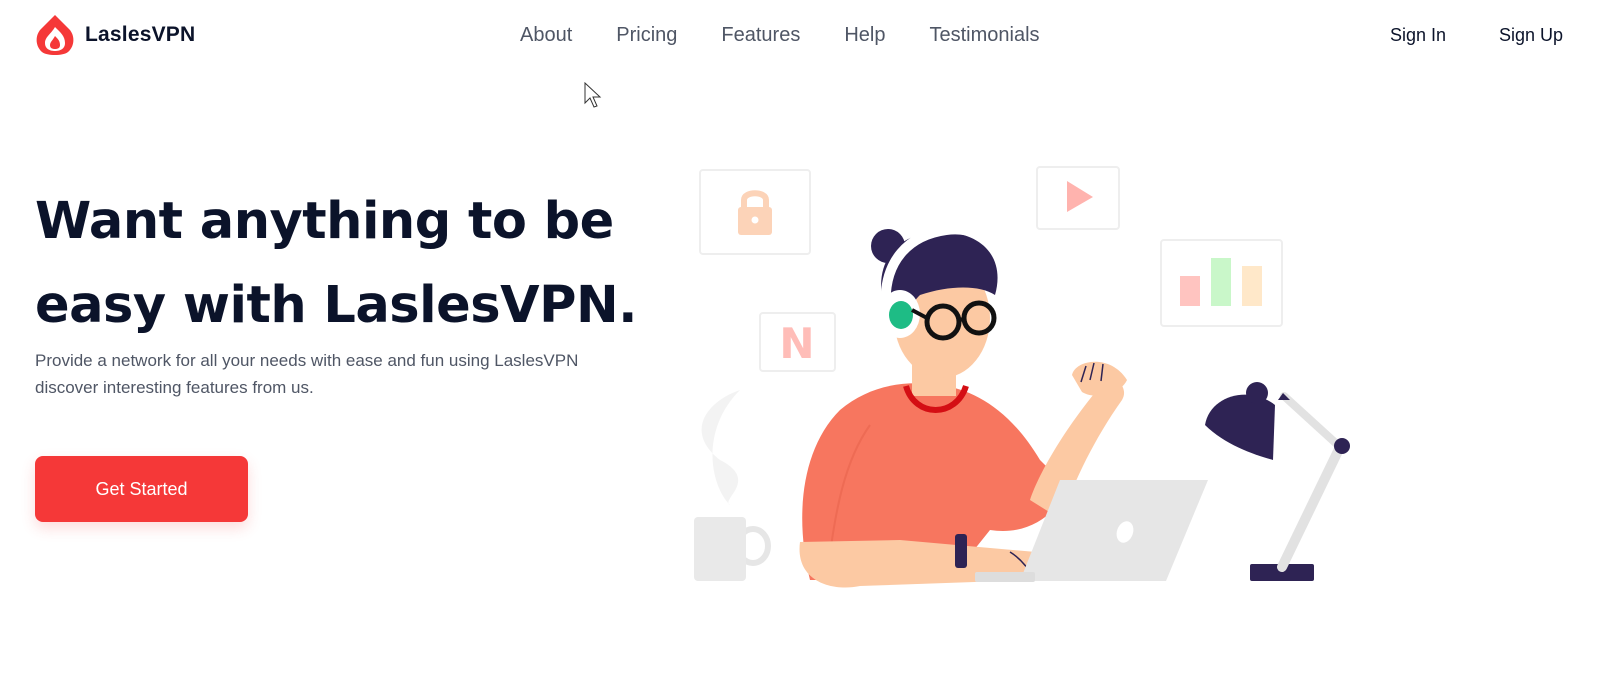 Image resolution: width=1603 pixels, height=691 pixels. I want to click on netflix-icon: N, so click(797, 342).